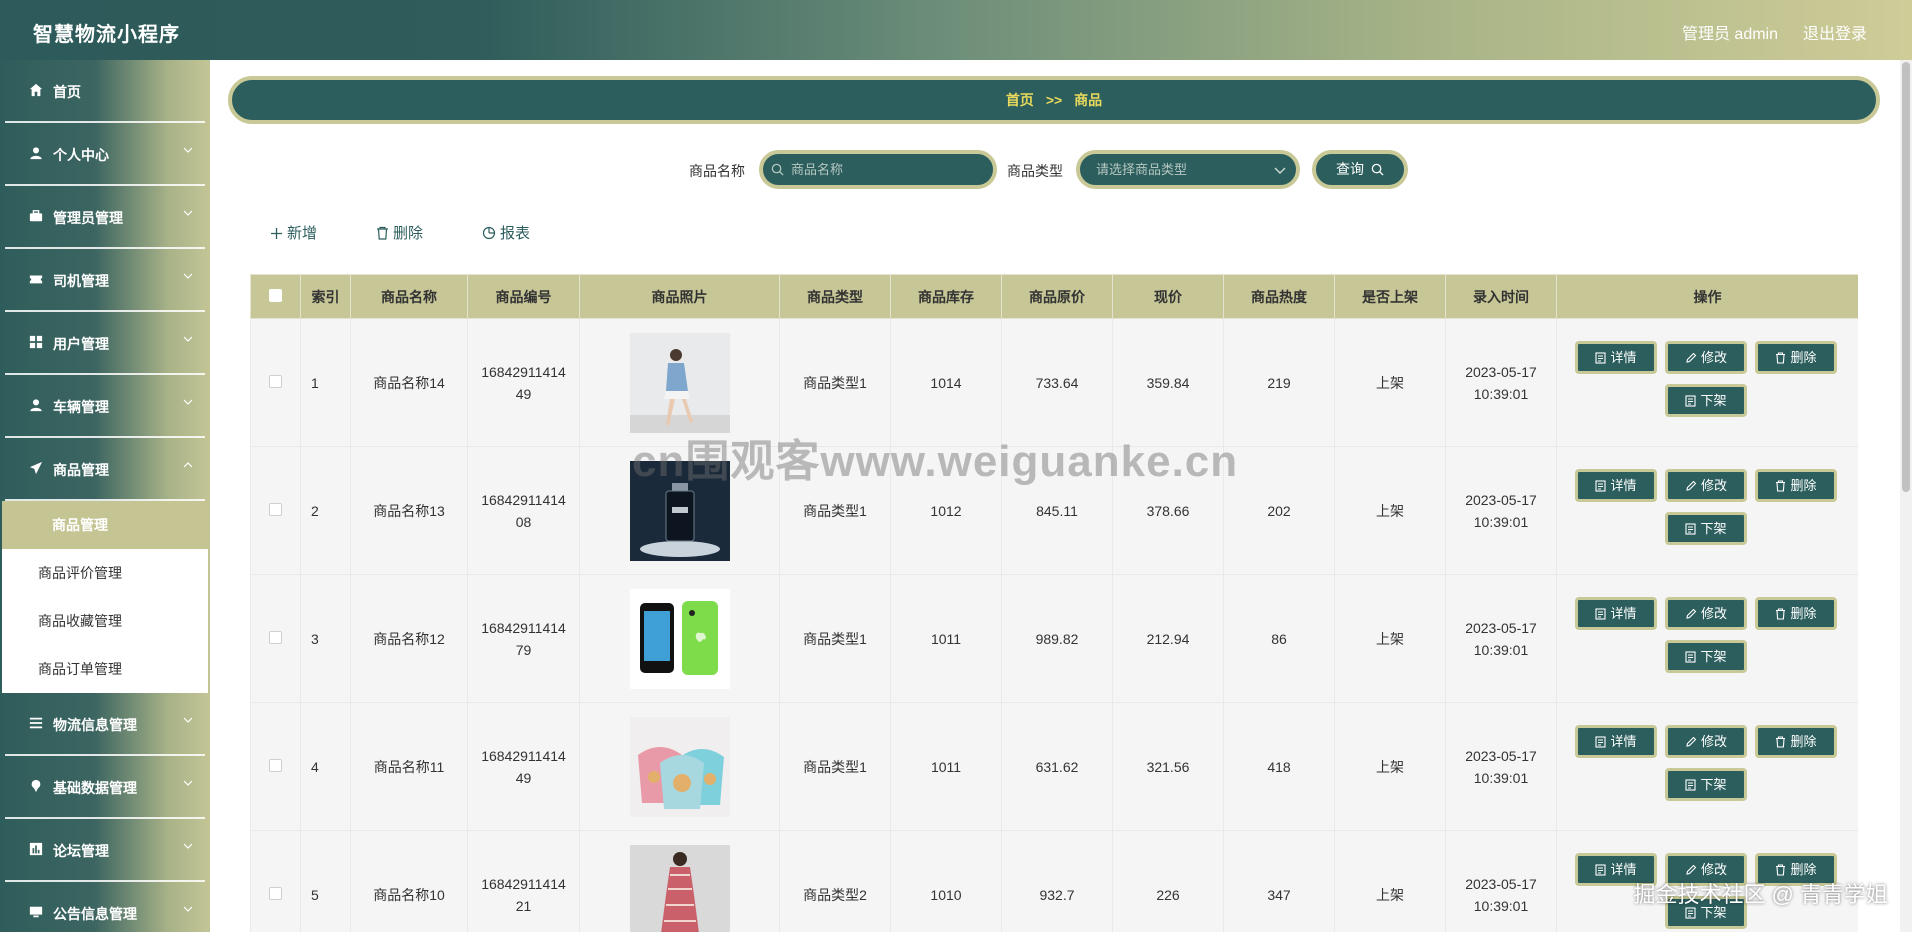  I want to click on column-header: 商品热度, so click(1279, 296).